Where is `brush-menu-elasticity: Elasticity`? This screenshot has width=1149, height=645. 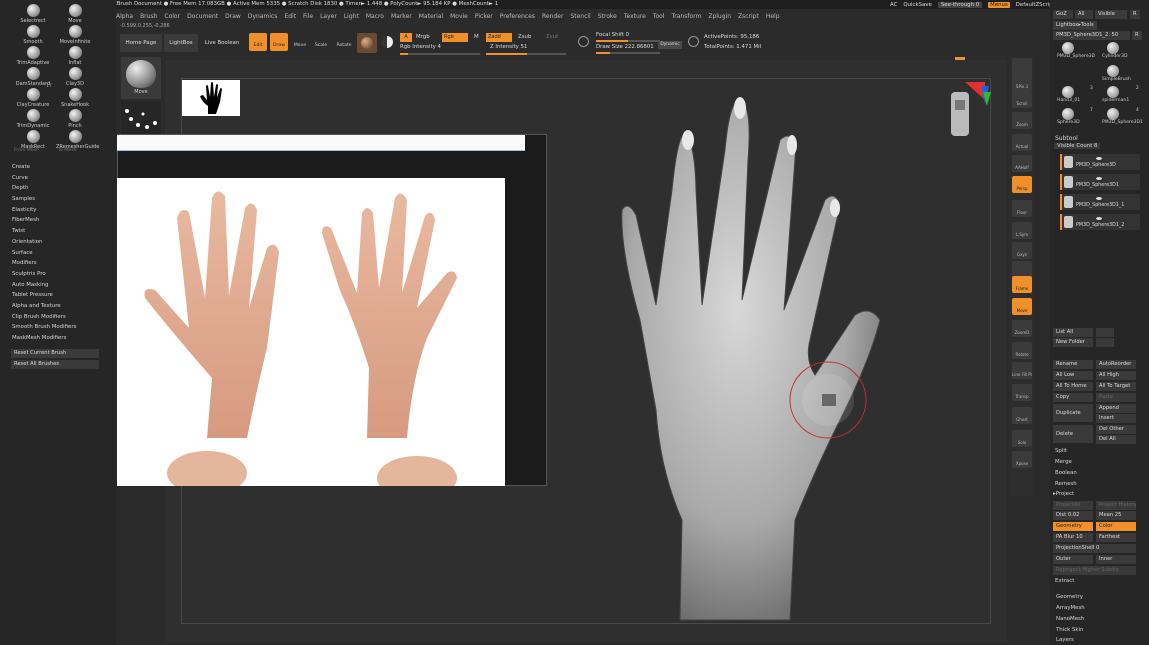 brush-menu-elasticity: Elasticity is located at coordinates (57, 210).